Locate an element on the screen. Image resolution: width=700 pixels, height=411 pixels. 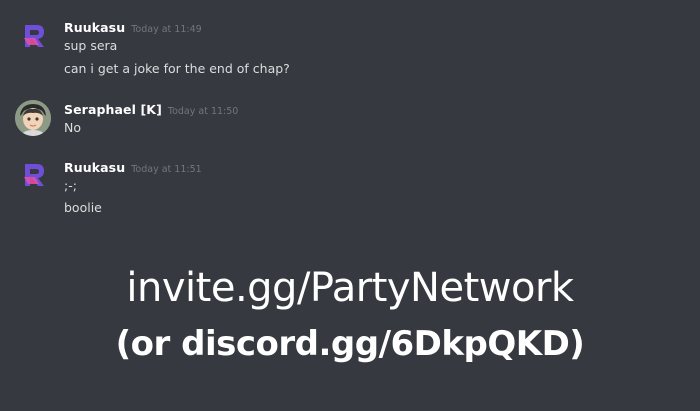
anime-character-avatar is located at coordinates (33, 118).